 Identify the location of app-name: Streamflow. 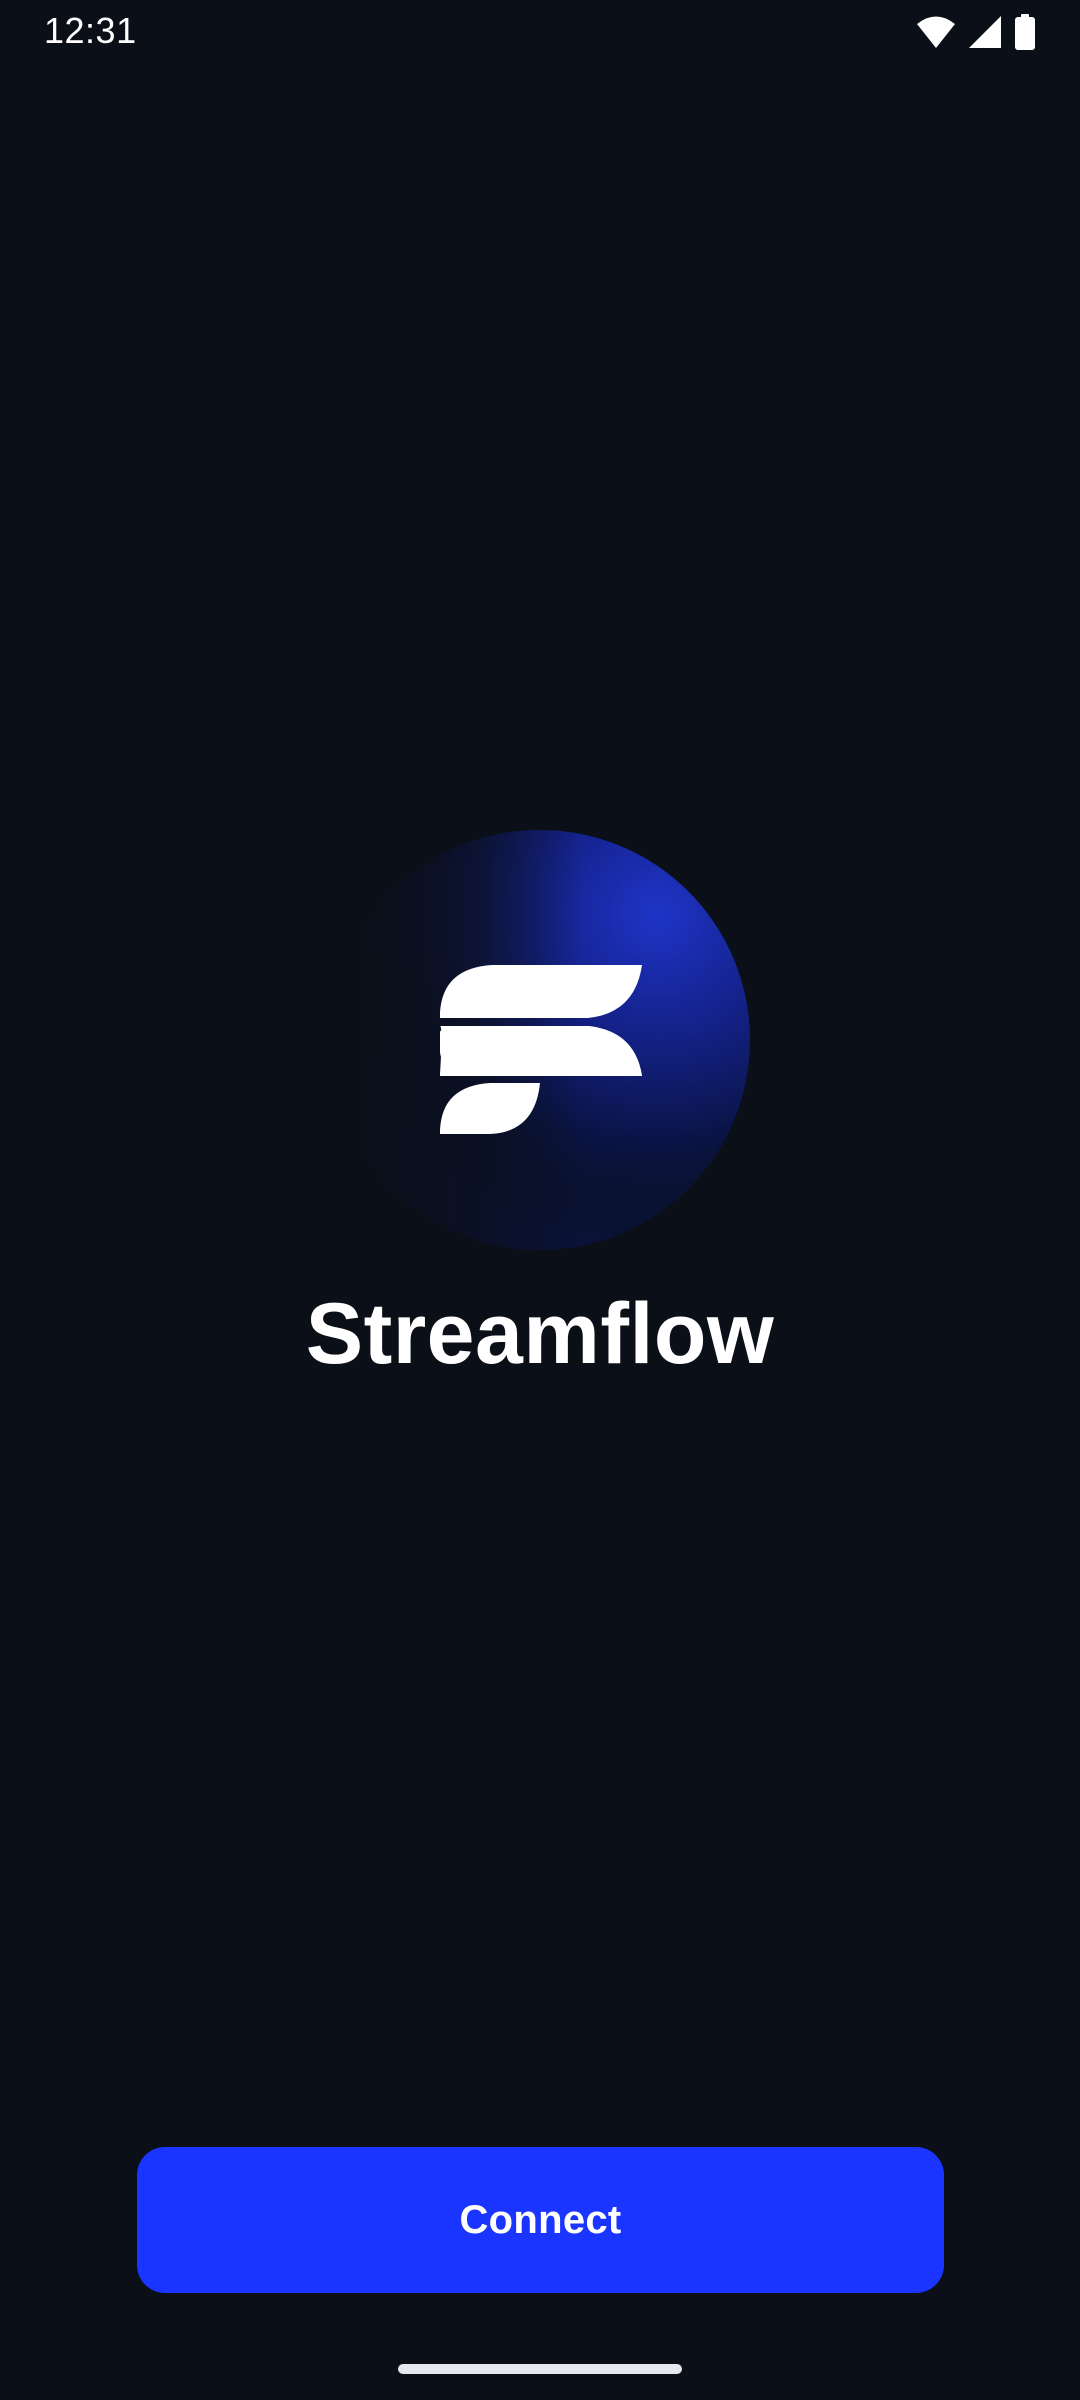
(540, 1334).